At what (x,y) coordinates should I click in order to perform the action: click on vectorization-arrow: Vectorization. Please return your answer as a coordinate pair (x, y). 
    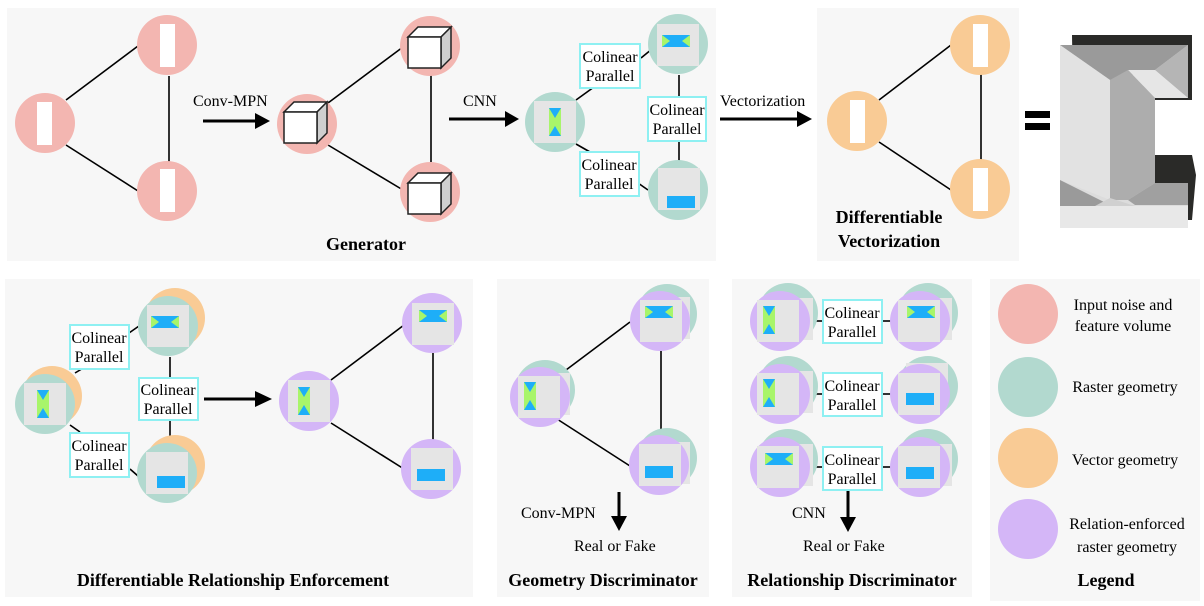
    Looking at the image, I should click on (766, 110).